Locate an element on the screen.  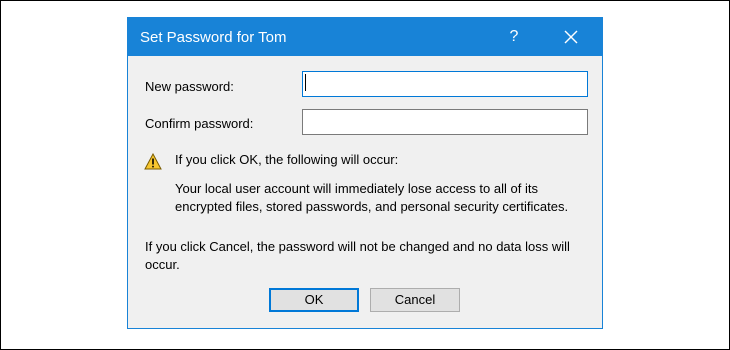
dialog-title: Set Password for Tom is located at coordinates (213, 37).